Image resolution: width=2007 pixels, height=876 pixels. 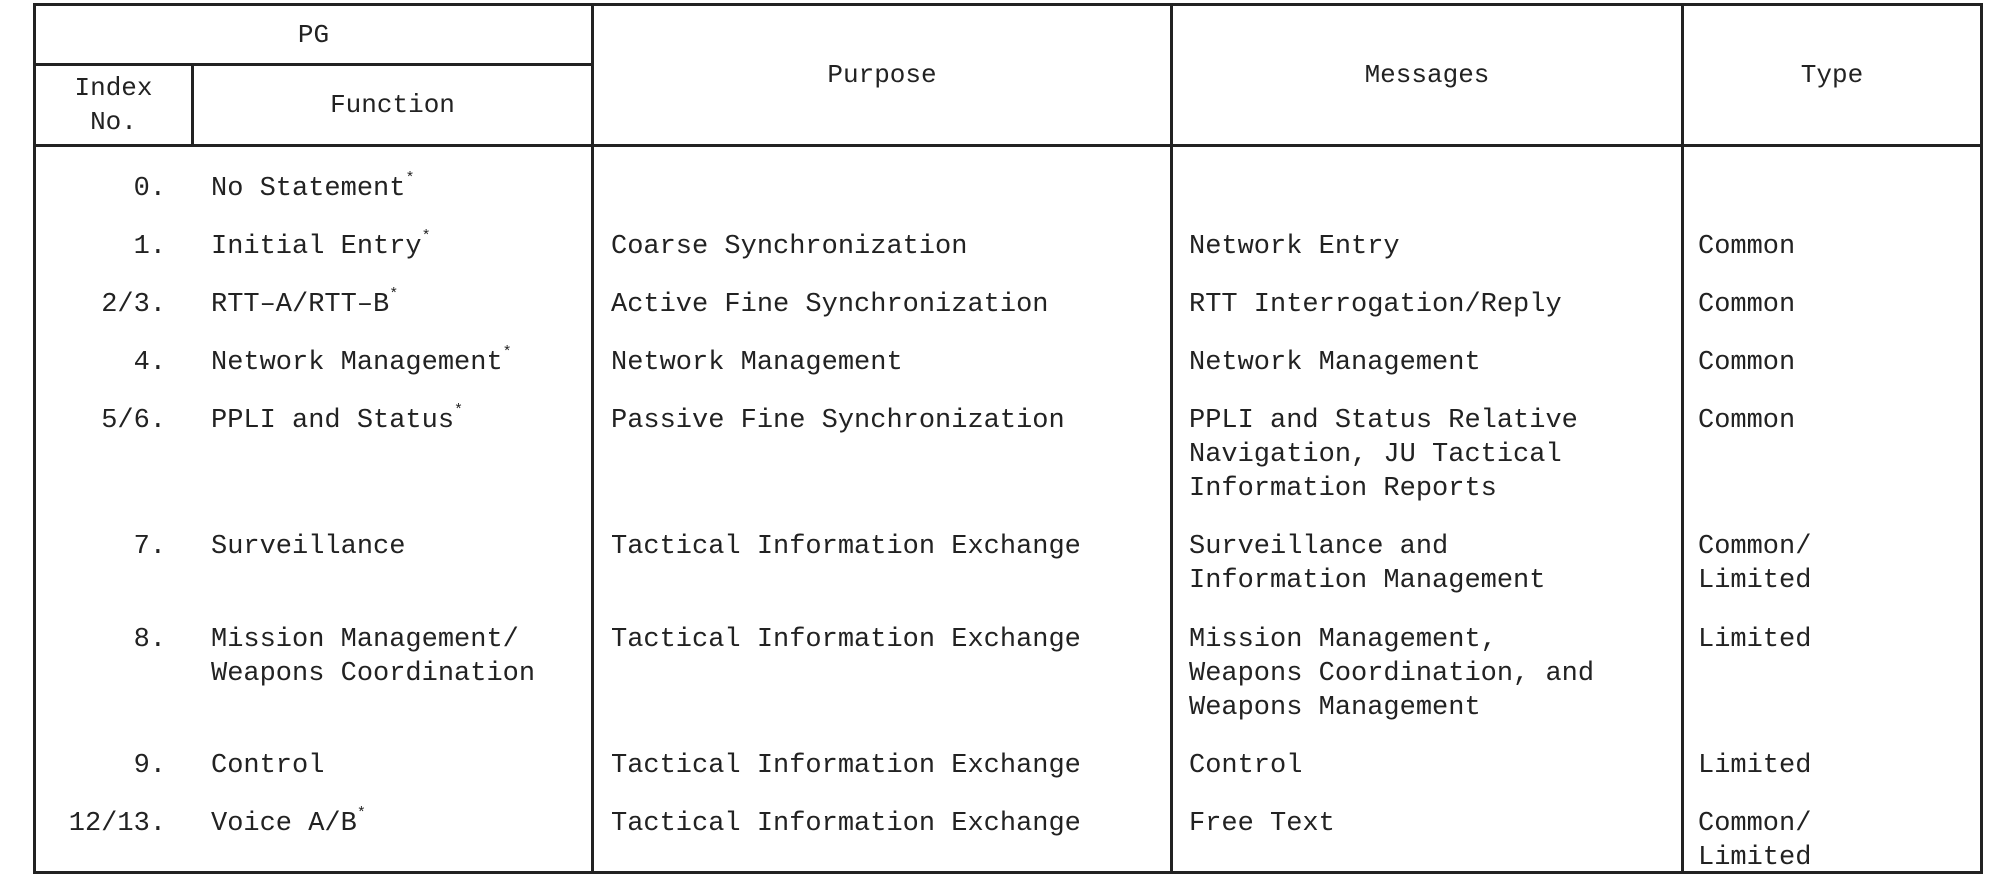 I want to click on row-function: No Statement*, so click(x=401, y=188).